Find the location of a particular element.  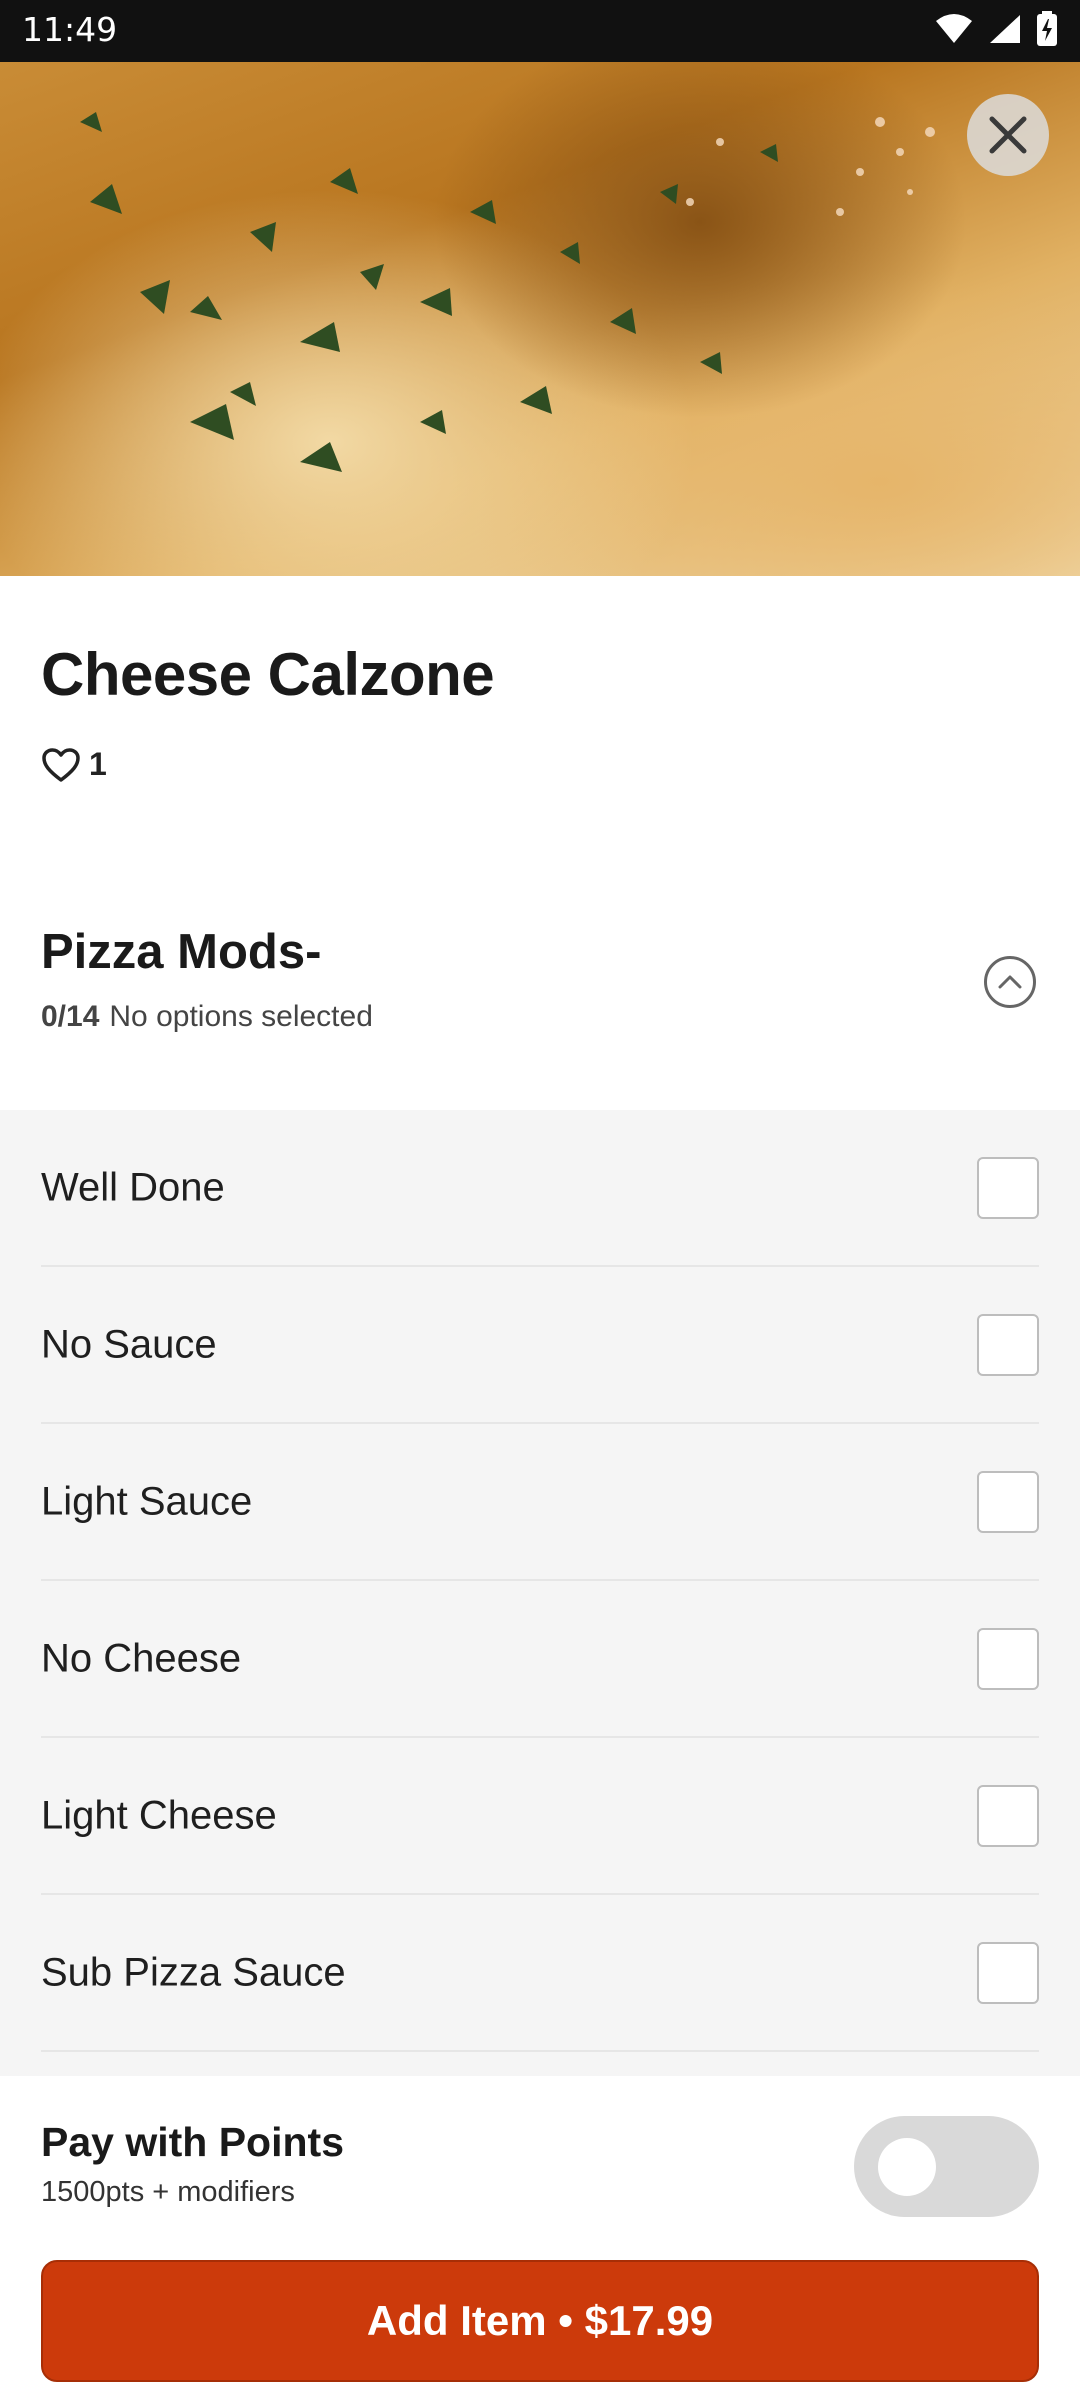

status-bar: 11:49 is located at coordinates (540, 31).